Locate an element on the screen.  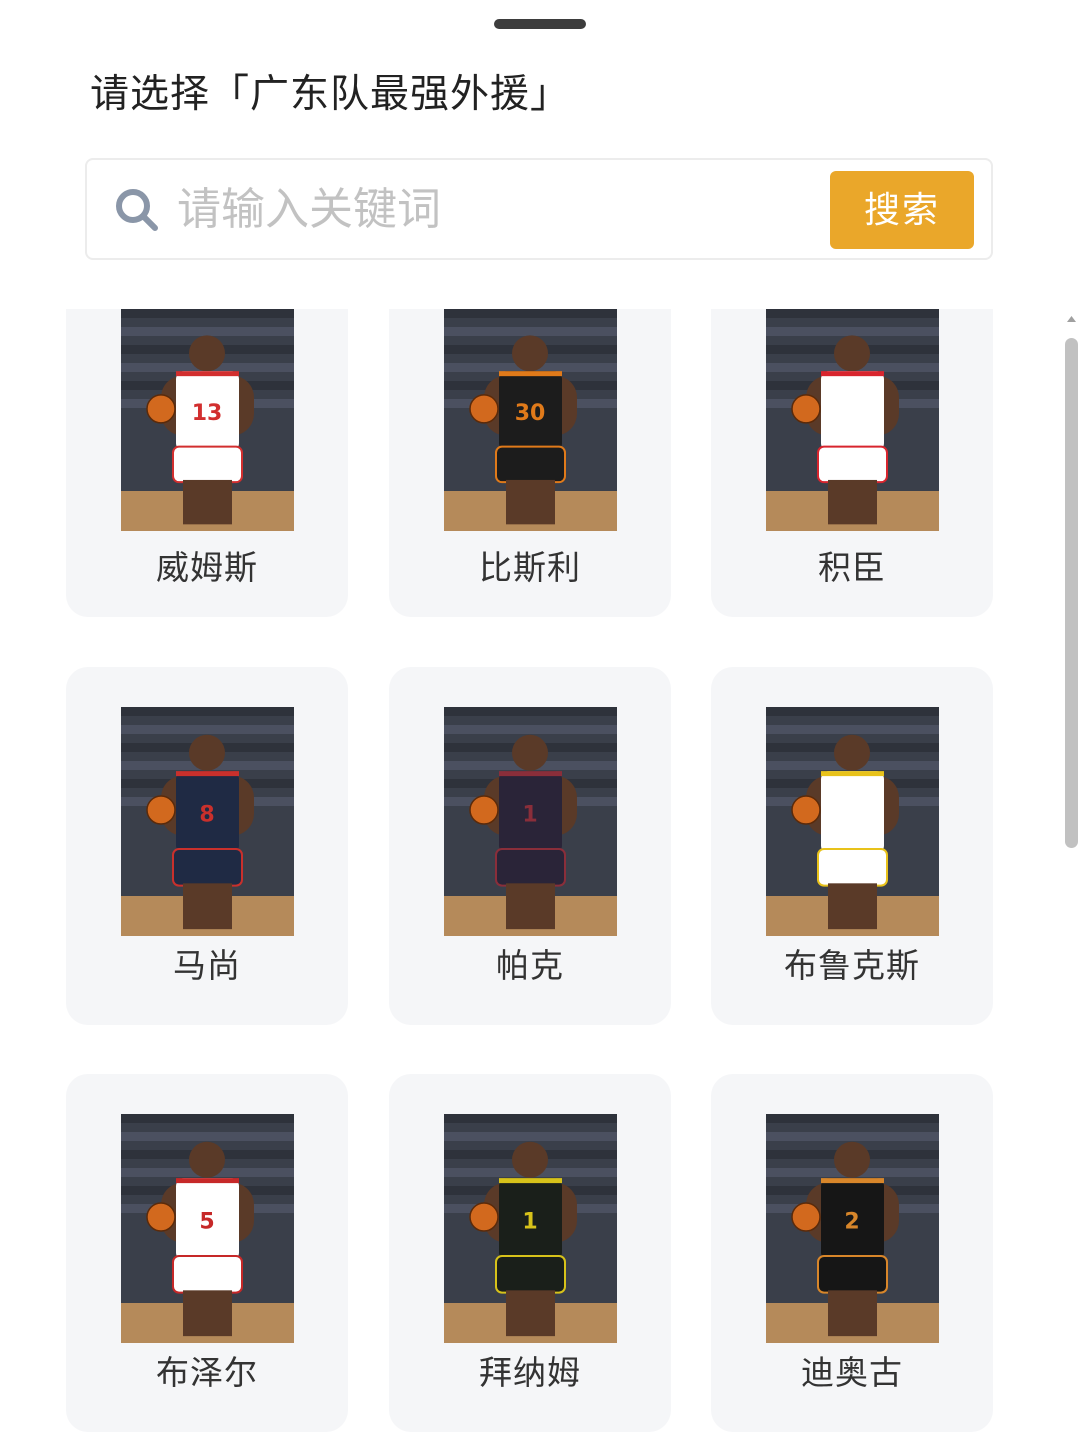
player-name: 布鲁克斯 is located at coordinates (852, 965).